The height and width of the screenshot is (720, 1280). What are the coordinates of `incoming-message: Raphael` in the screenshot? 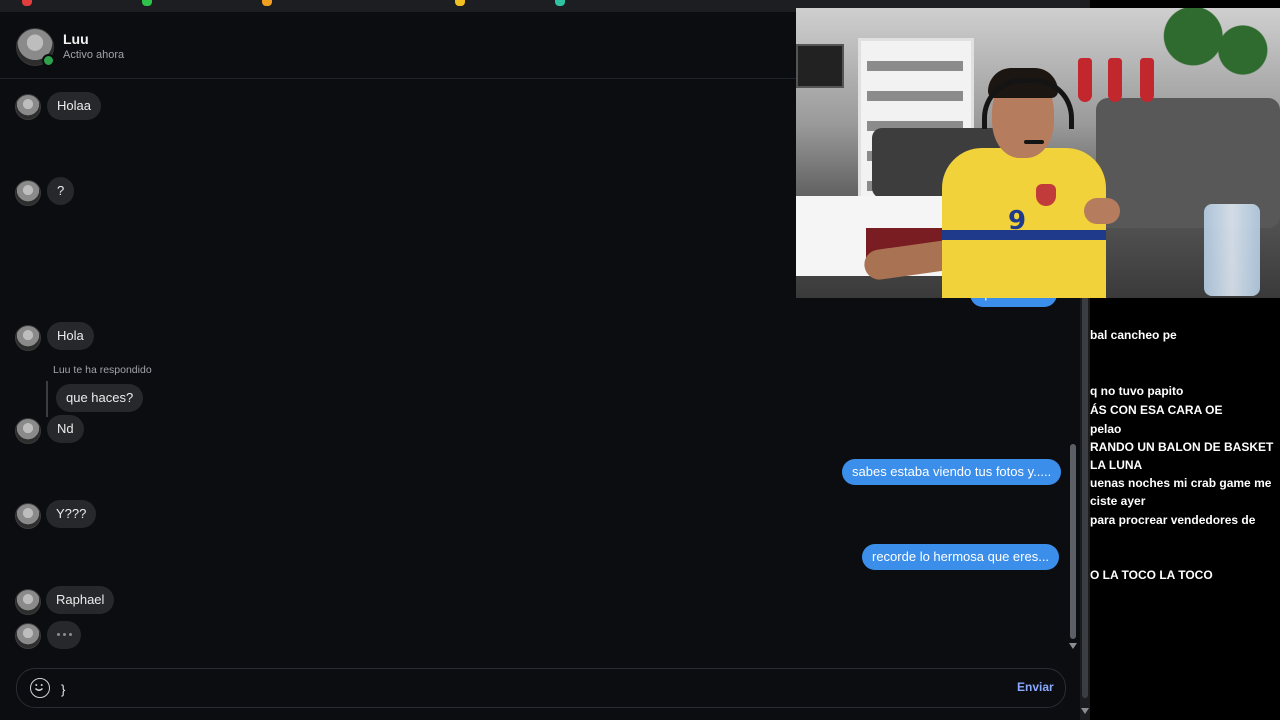 It's located at (80, 600).